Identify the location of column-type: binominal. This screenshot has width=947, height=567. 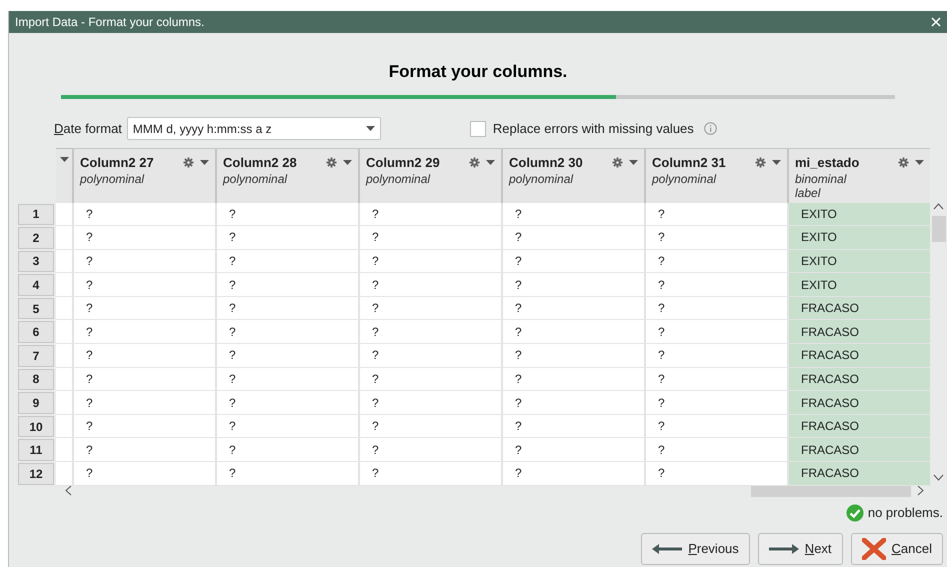
(821, 179).